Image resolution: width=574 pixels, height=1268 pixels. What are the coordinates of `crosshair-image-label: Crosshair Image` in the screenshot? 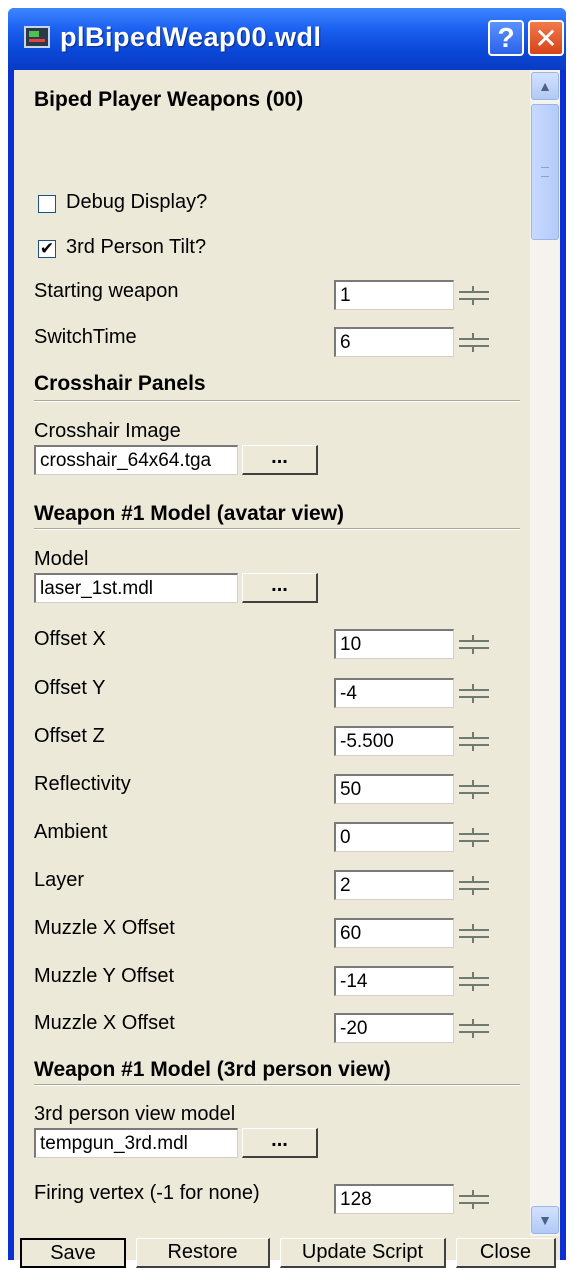 It's located at (107, 431).